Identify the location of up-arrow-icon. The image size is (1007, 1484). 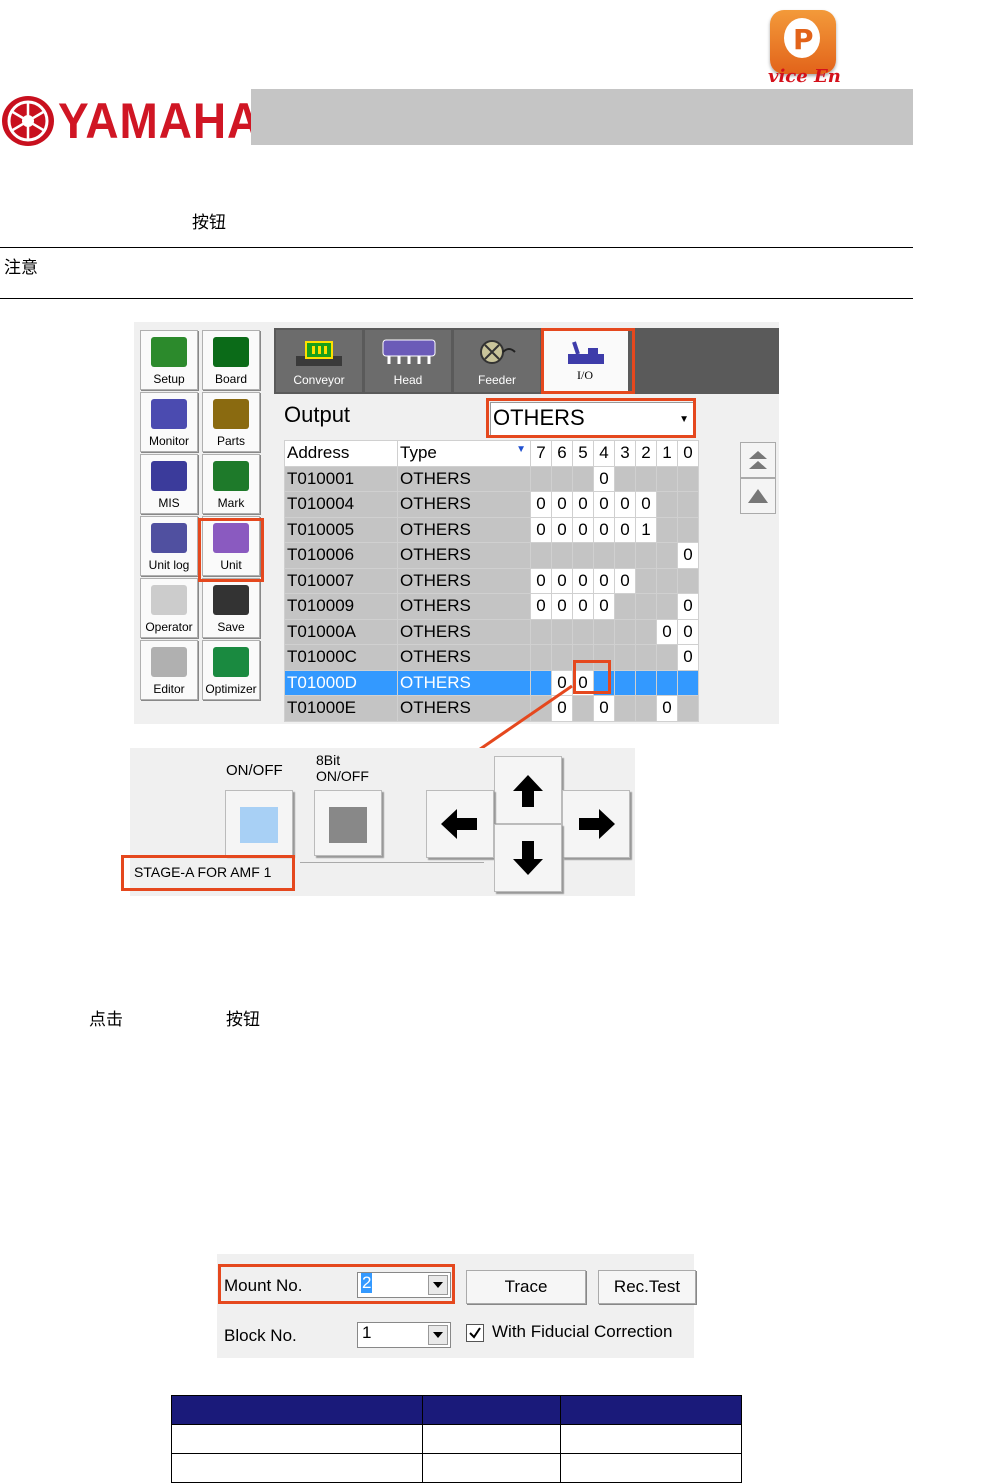
(758, 496).